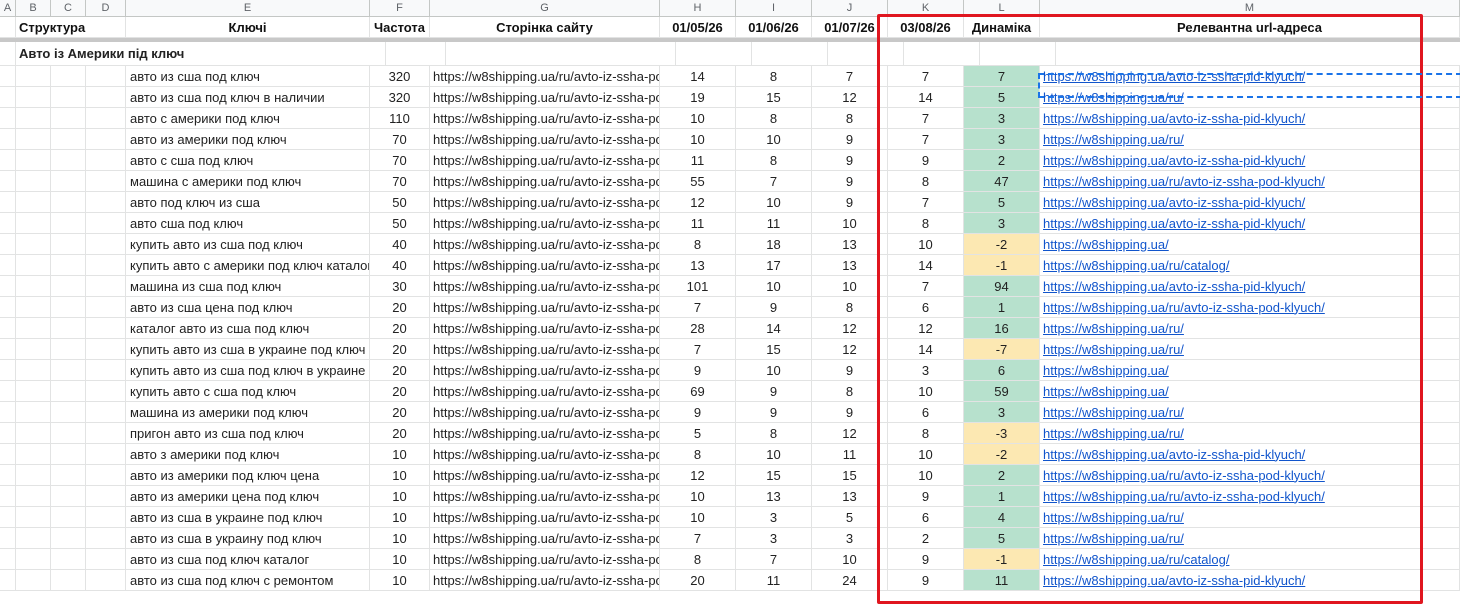 This screenshot has height=606, width=1460. I want to click on position-cell-j: 8, so click(850, 391).